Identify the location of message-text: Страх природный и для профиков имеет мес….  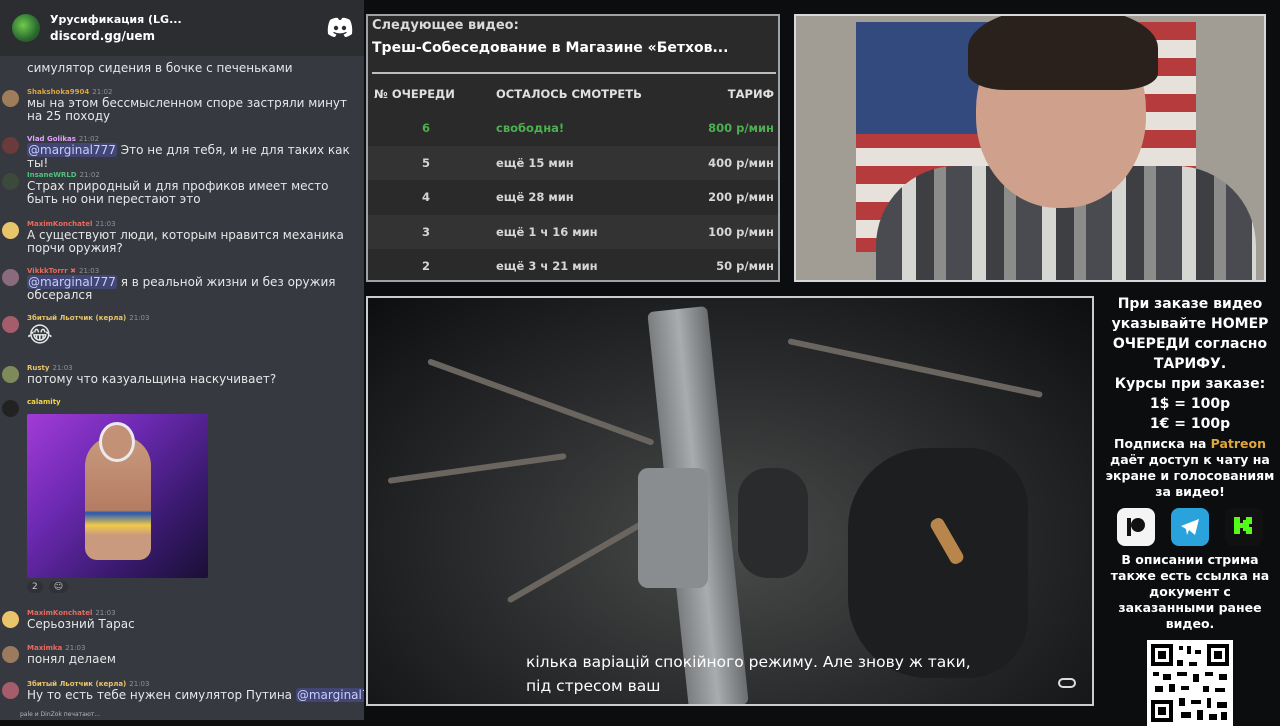
(178, 192).